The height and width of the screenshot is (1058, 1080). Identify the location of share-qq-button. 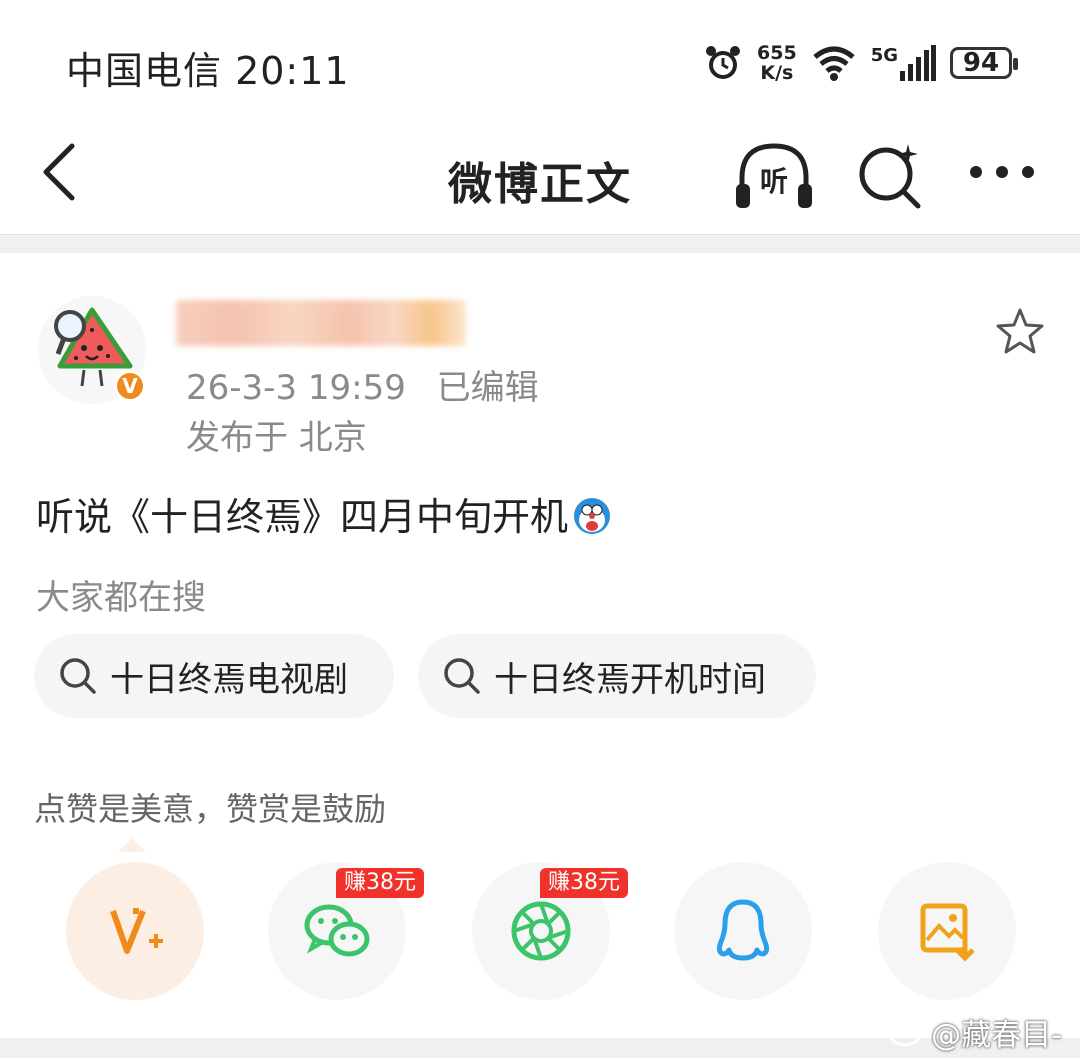
(743, 931).